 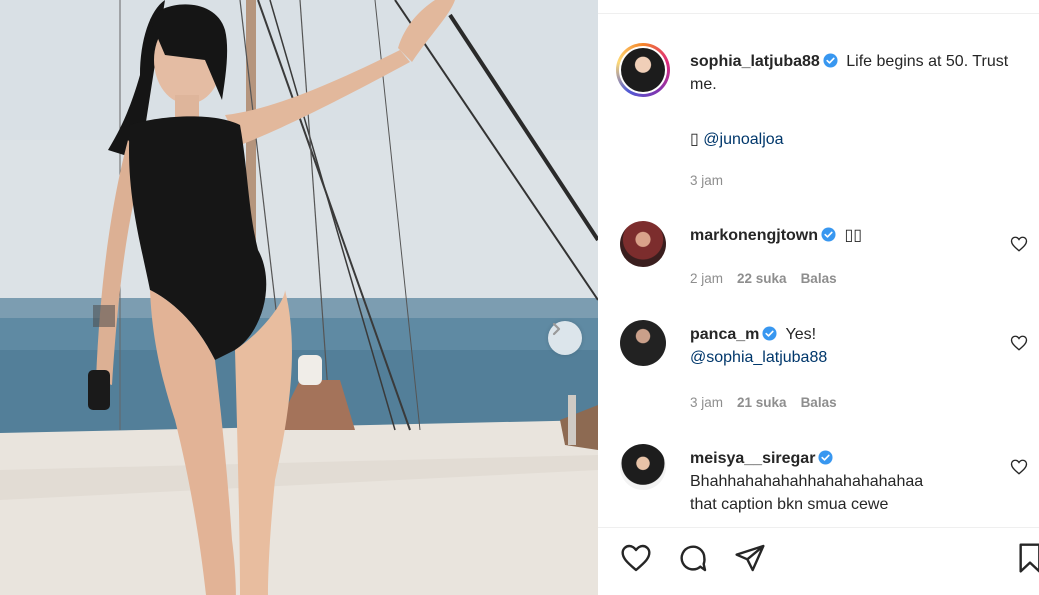 I want to click on comment-likes: 22 suka, so click(x=762, y=278).